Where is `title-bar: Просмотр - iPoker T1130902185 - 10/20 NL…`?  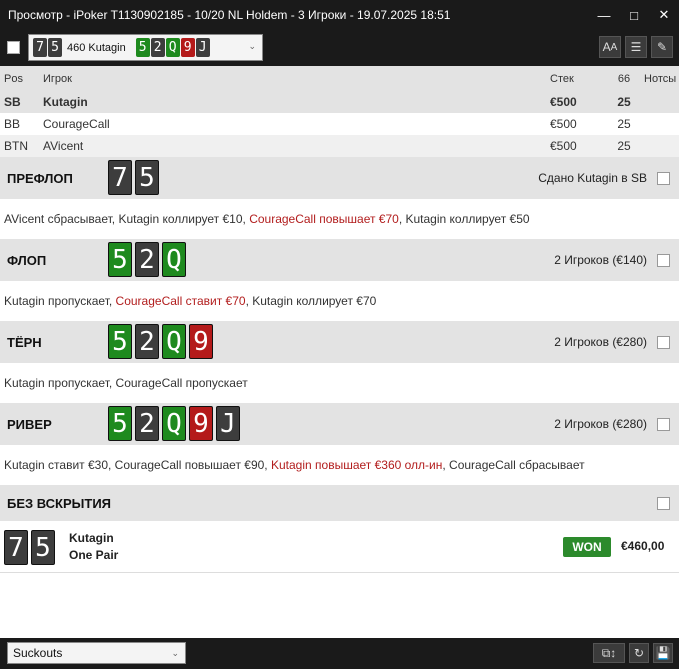 title-bar: Просмотр - iPoker T1130902185 - 10/20 NL… is located at coordinates (339, 15).